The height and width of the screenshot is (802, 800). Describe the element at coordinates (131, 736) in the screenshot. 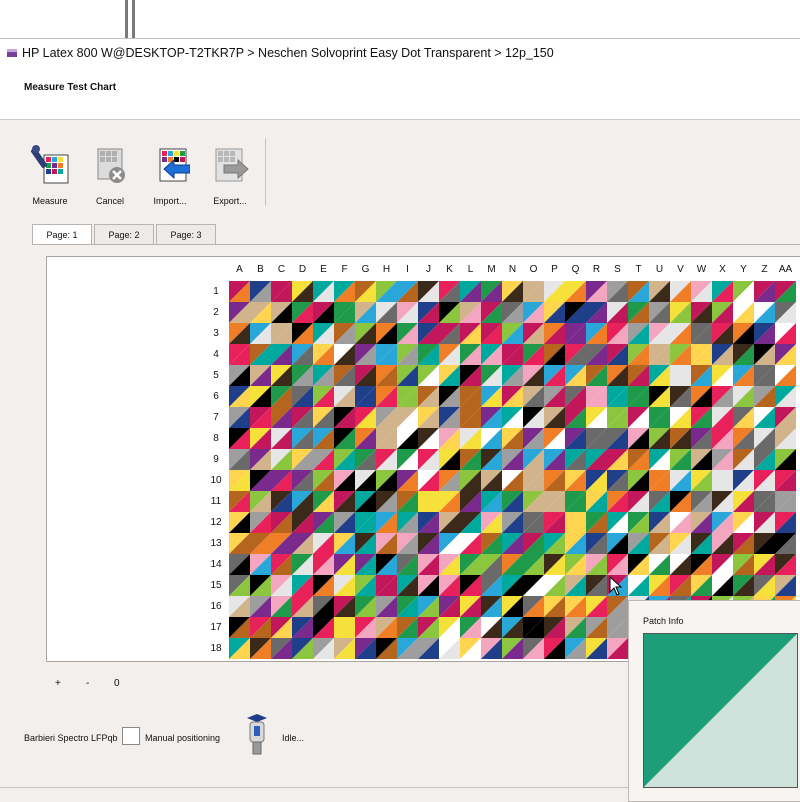

I see `manual-positioning-checkbox` at that location.